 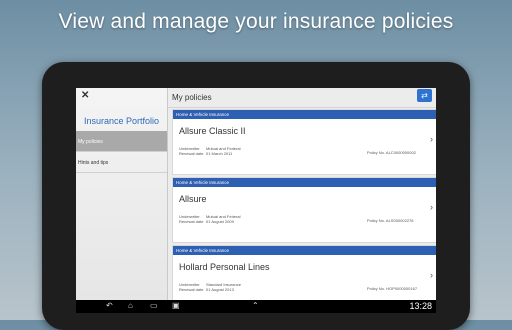 What do you see at coordinates (130, 305) in the screenshot?
I see `home-icon: ⌂` at bounding box center [130, 305].